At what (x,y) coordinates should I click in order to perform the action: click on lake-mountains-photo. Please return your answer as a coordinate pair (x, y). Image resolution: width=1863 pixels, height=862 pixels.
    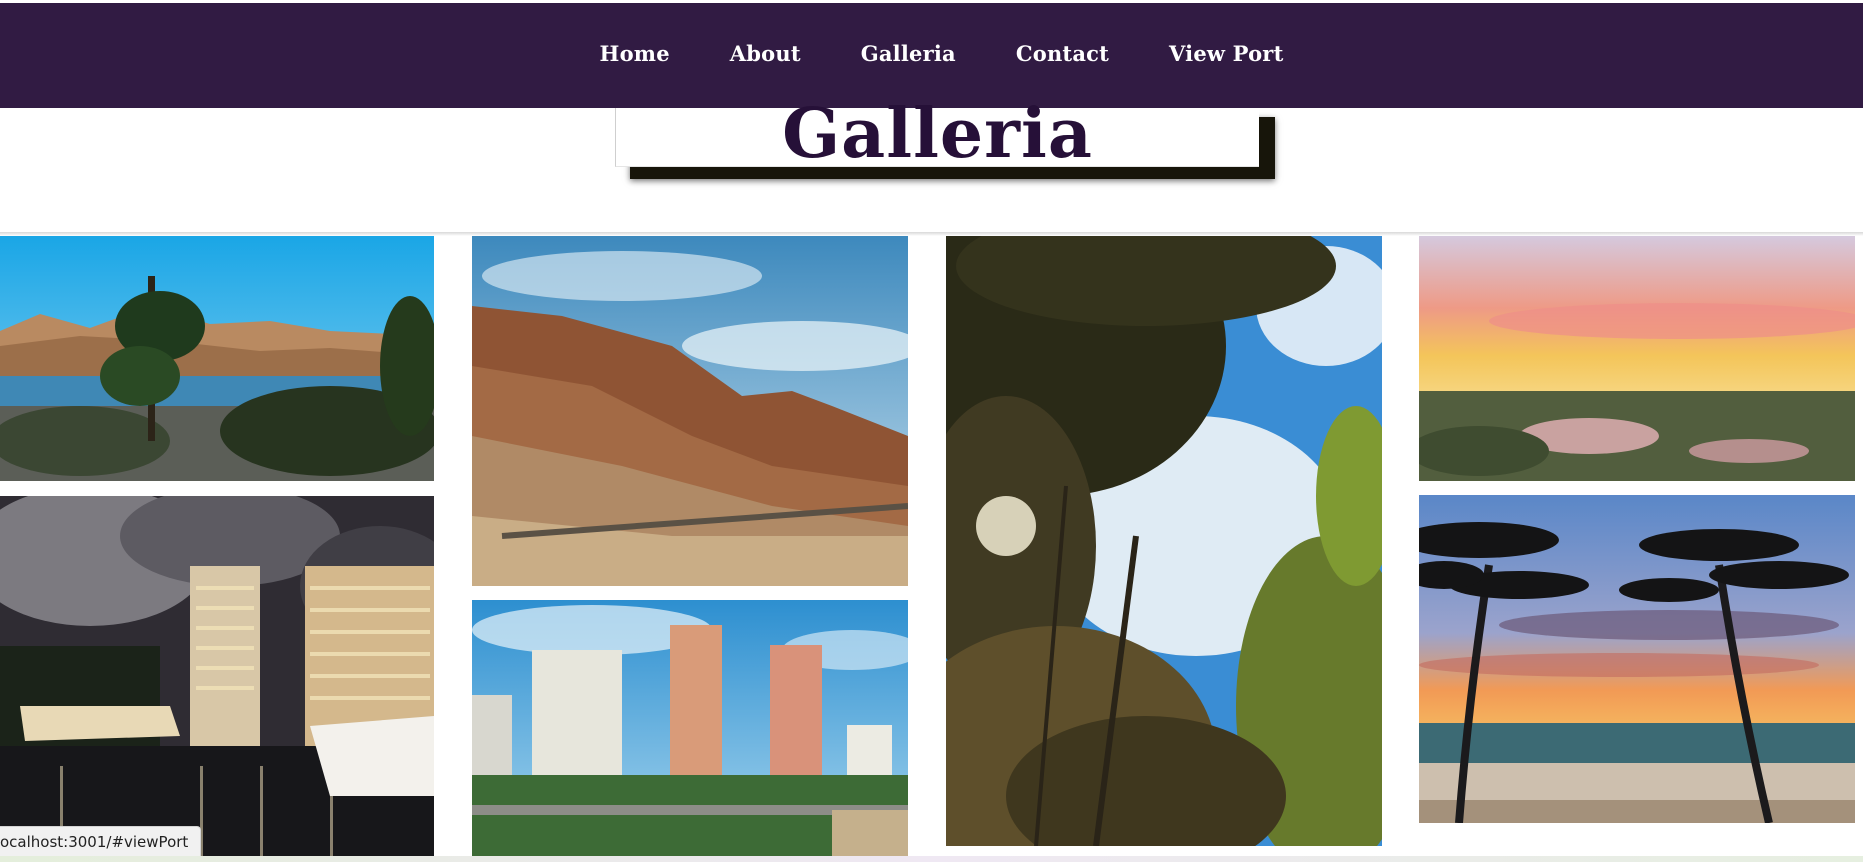
    Looking at the image, I should click on (217, 358).